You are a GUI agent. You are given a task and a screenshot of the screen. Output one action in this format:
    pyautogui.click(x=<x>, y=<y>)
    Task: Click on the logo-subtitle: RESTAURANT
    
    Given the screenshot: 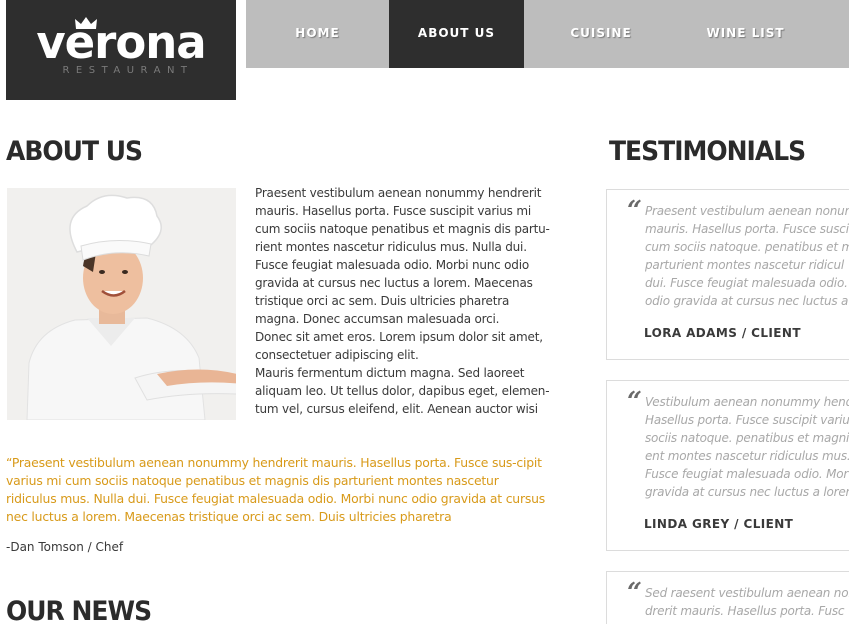 What is the action you would take?
    pyautogui.click(x=128, y=70)
    